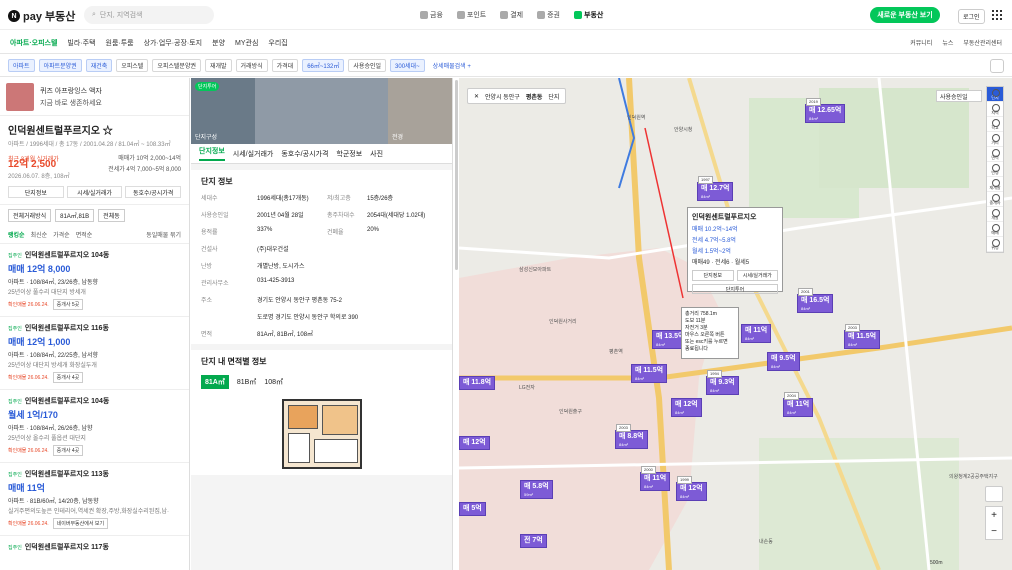  I want to click on price-marker: 2001 매 16.5억 84m², so click(815, 300).